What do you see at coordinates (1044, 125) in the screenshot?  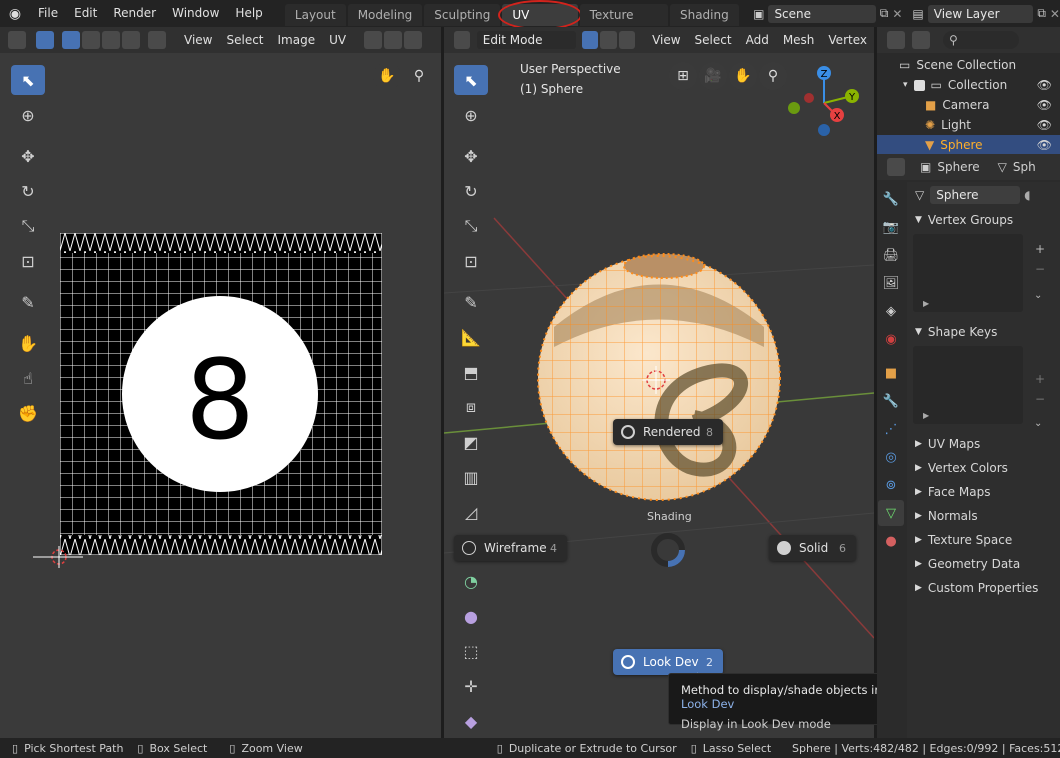 I see `light-eye-icon: 👁` at bounding box center [1044, 125].